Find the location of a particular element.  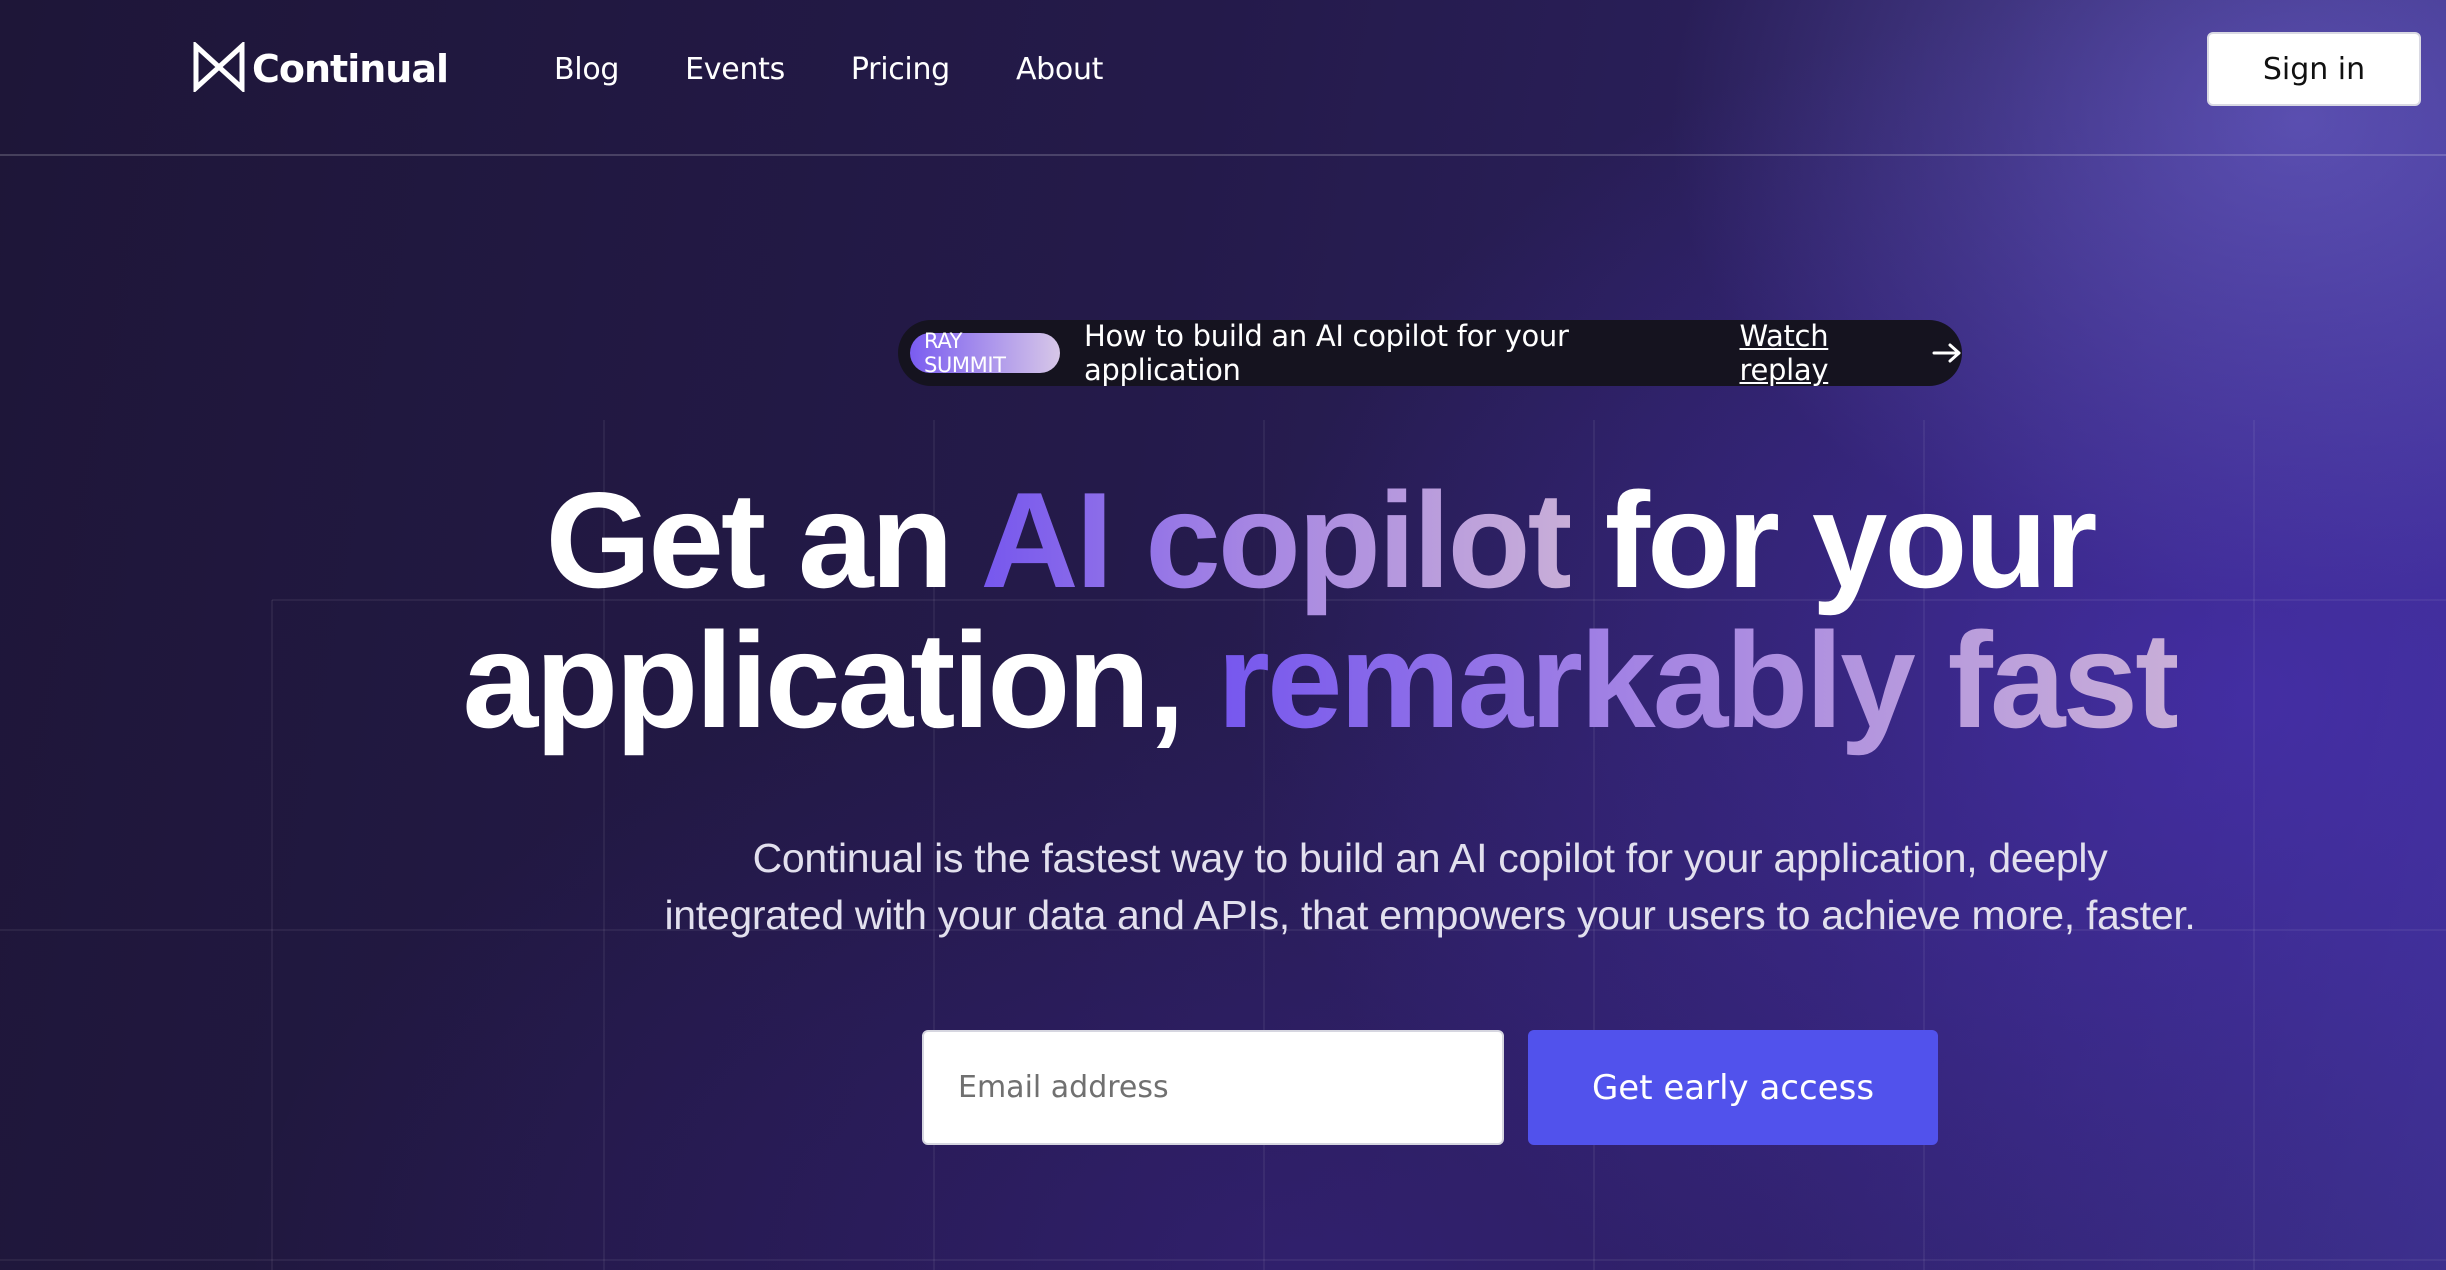

nav-link-pricing: Pricing is located at coordinates (900, 69).